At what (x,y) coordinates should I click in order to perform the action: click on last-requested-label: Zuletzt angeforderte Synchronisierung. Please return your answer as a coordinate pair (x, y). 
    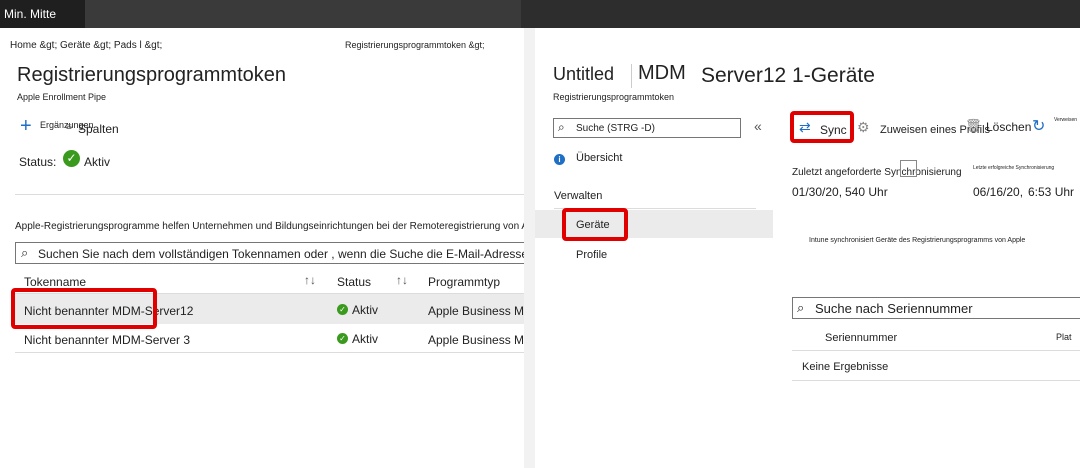
    Looking at the image, I should click on (877, 172).